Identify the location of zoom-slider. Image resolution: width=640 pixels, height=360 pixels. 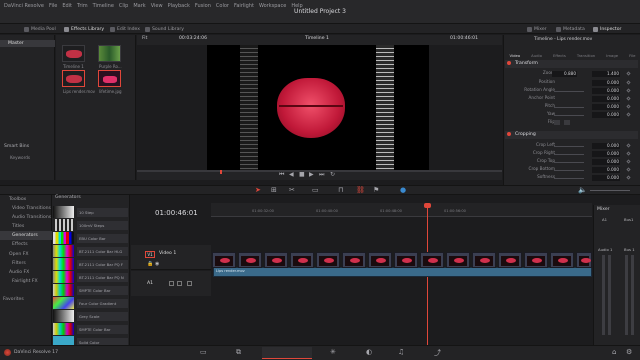
(610, 190).